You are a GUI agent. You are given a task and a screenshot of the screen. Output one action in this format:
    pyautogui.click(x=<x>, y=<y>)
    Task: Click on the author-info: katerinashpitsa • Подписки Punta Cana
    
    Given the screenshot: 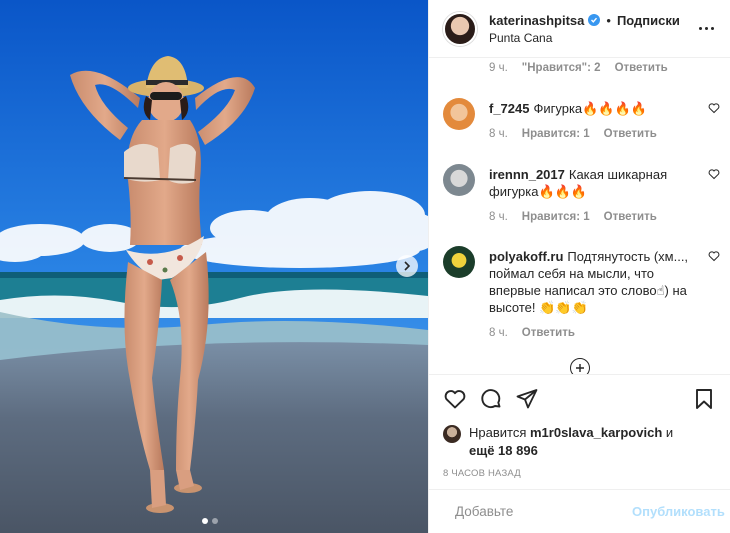 What is the action you would take?
    pyautogui.click(x=592, y=29)
    